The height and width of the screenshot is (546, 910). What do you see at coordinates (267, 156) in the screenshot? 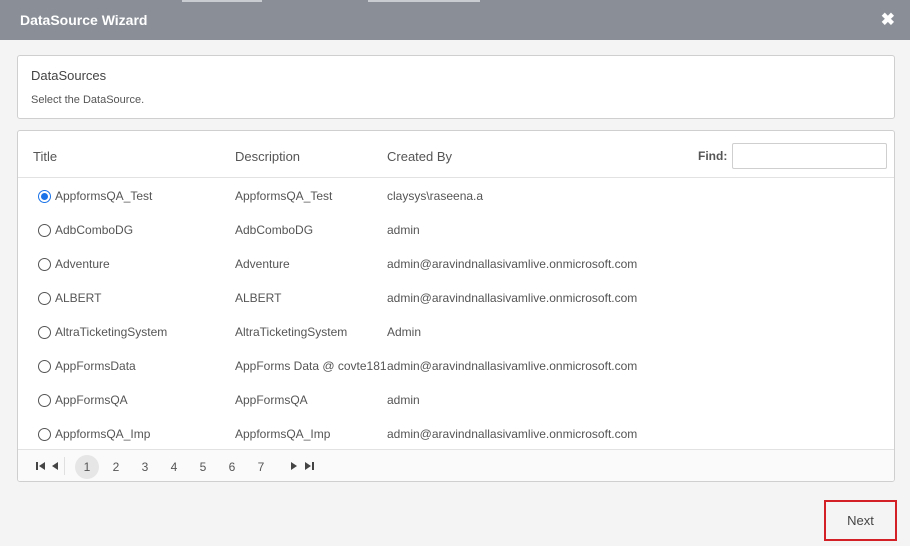
I see `column-header-description: Description` at bounding box center [267, 156].